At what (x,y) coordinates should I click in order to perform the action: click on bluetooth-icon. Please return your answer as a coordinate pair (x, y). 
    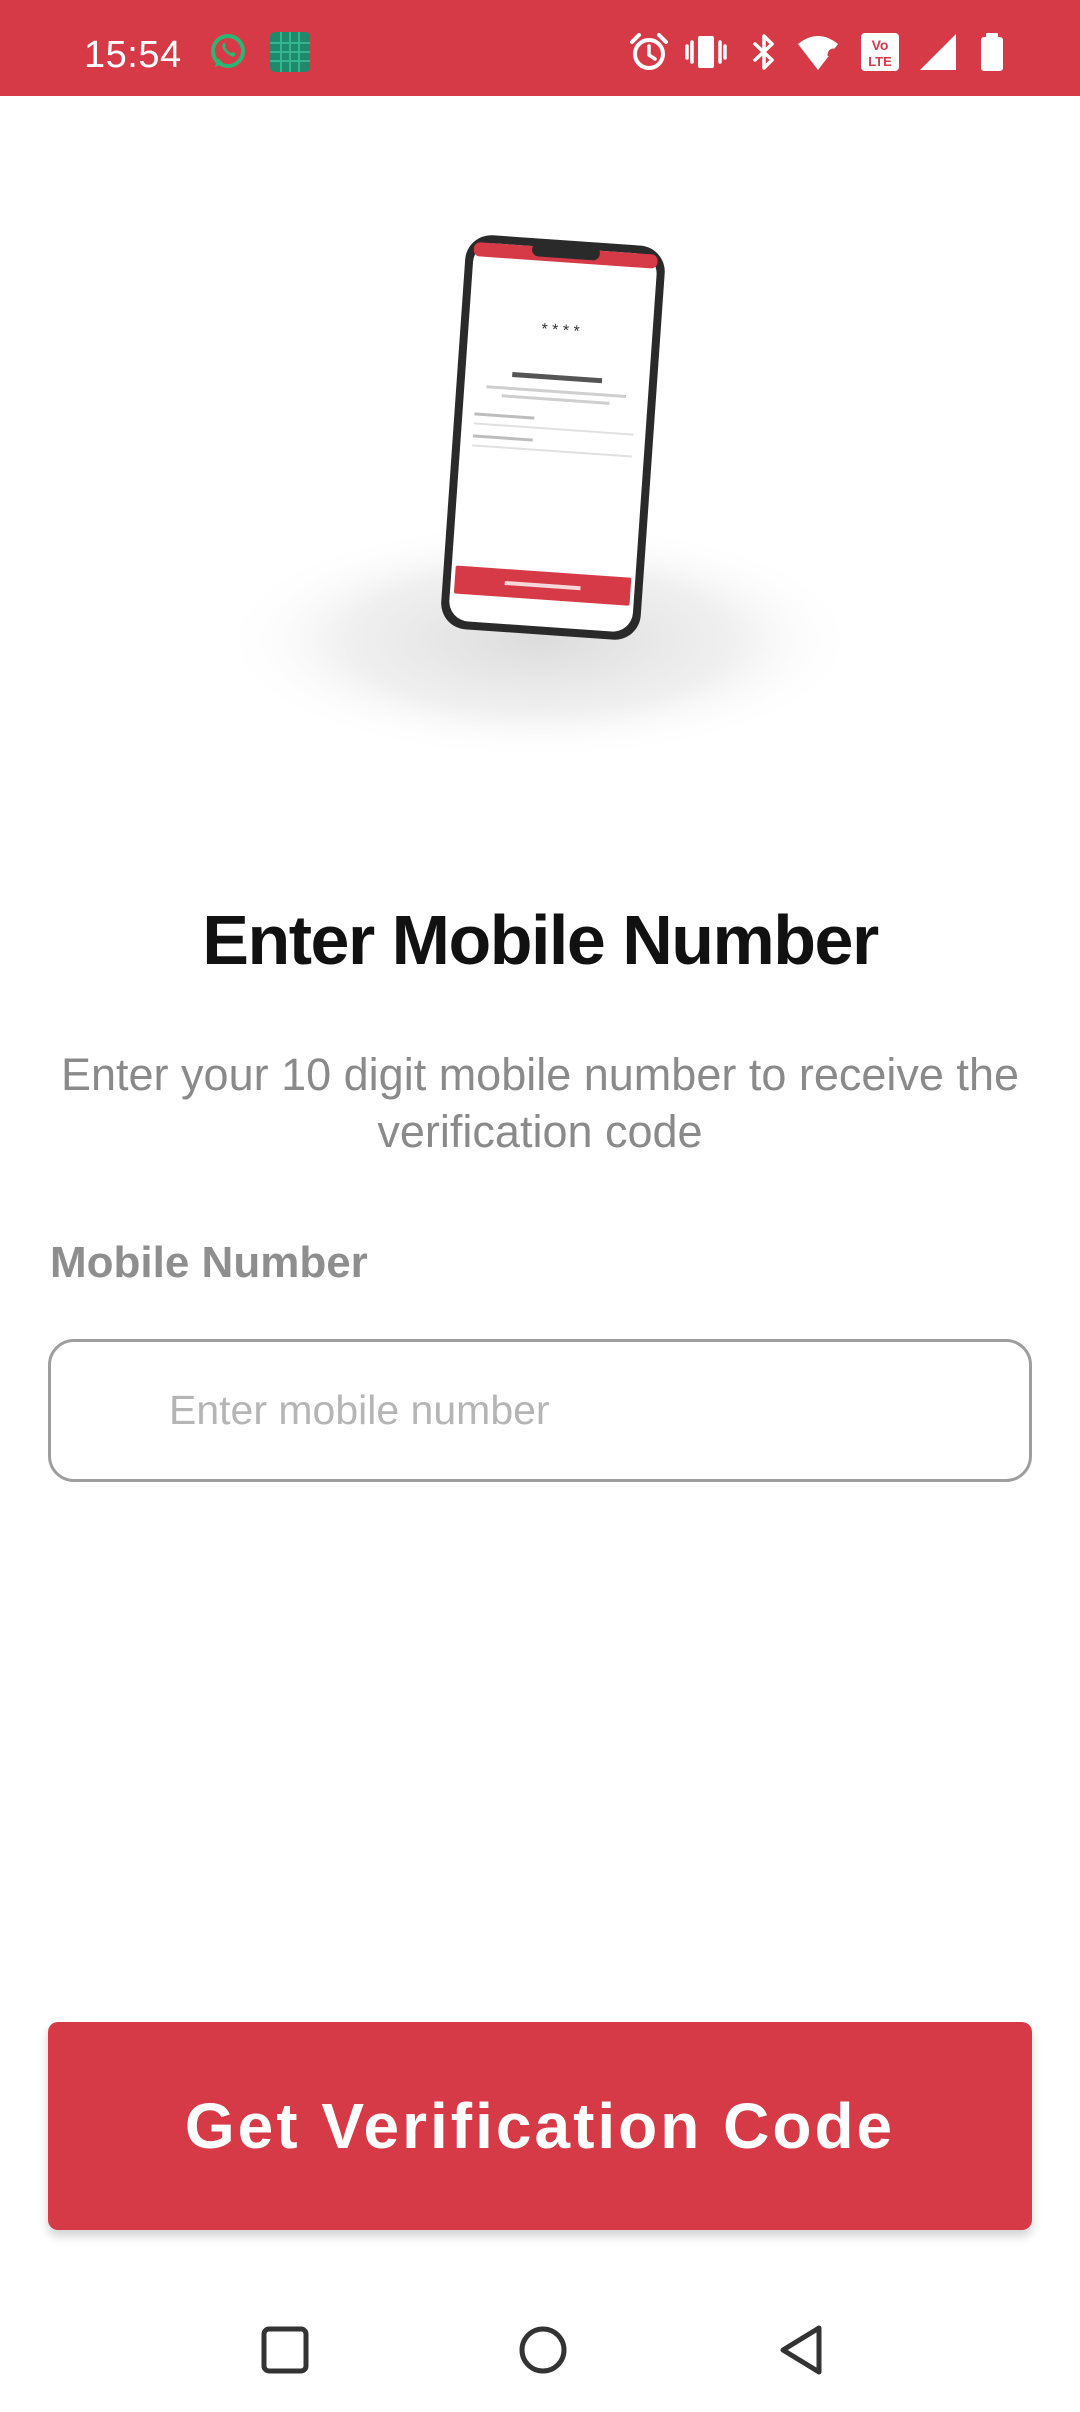
    Looking at the image, I should click on (764, 52).